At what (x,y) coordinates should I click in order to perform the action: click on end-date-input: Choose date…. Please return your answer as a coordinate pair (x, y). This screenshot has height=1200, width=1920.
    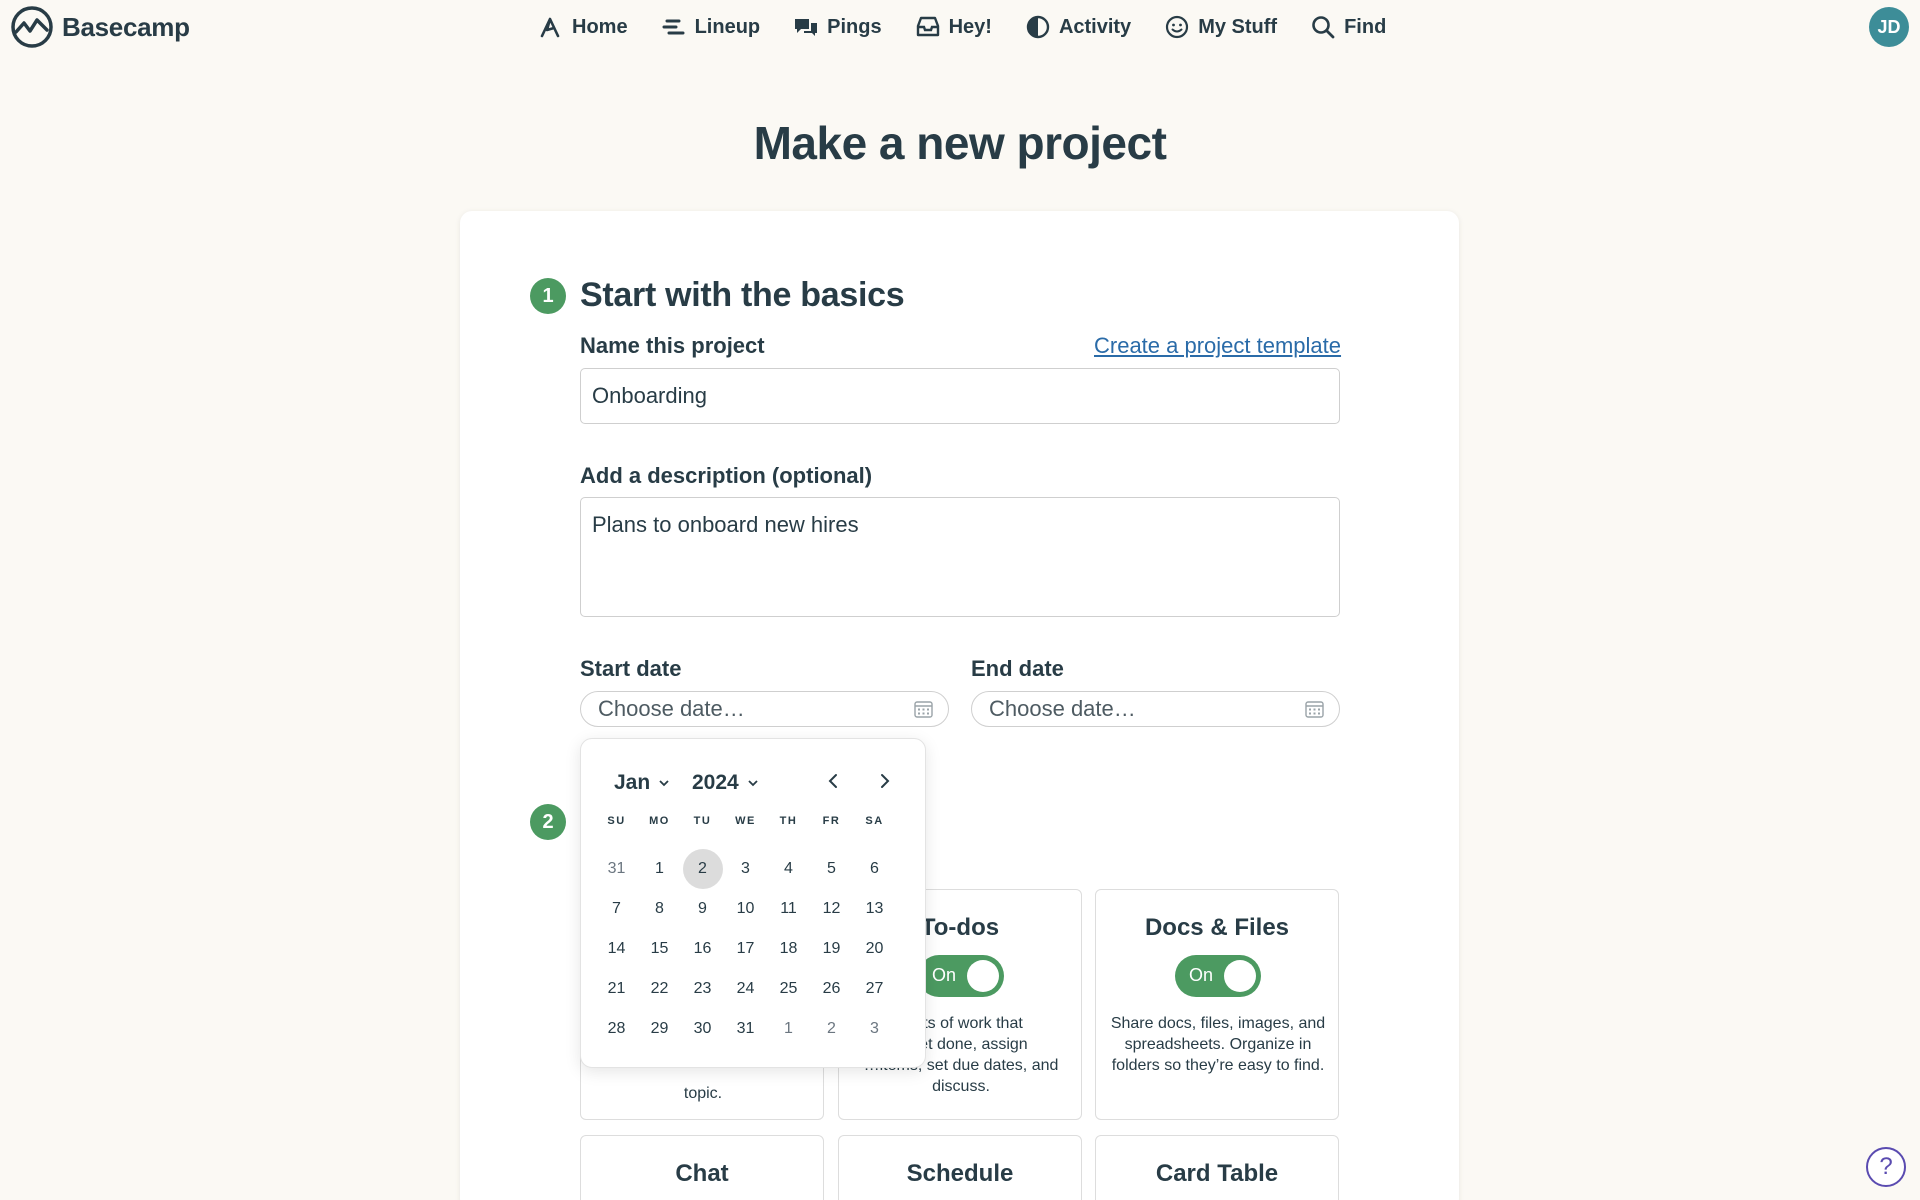
    Looking at the image, I should click on (1155, 709).